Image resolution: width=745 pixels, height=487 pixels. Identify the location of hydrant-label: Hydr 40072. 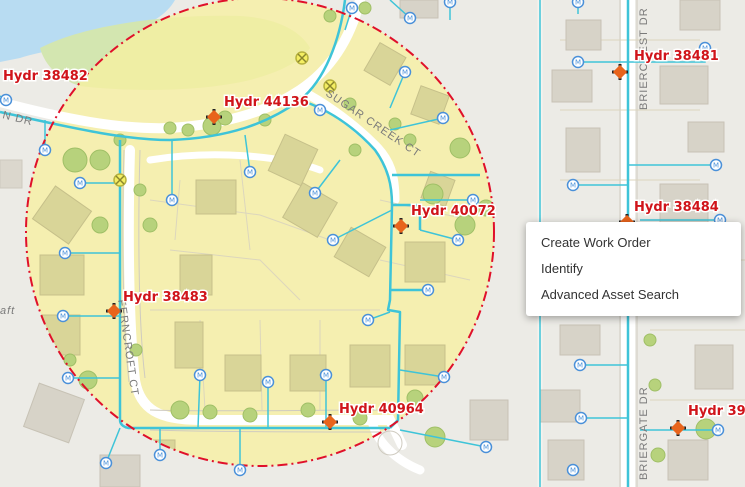
(454, 212).